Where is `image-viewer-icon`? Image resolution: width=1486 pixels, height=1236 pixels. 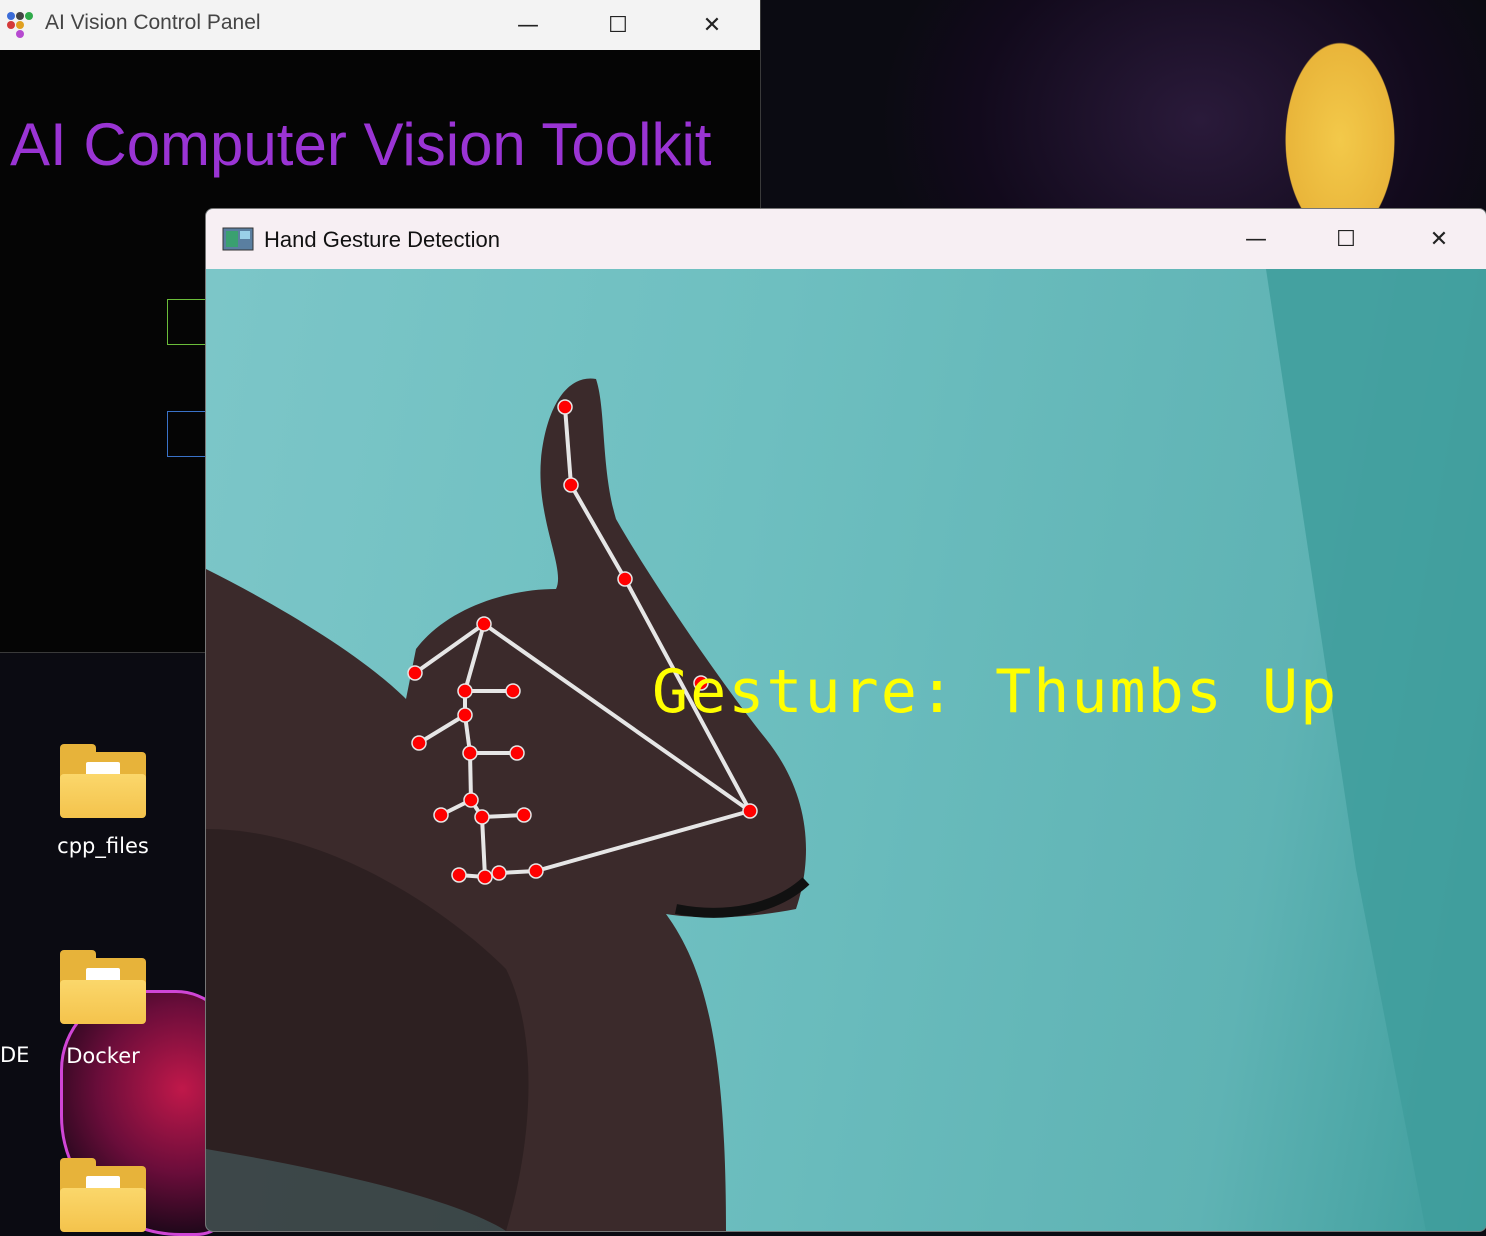 image-viewer-icon is located at coordinates (238, 239).